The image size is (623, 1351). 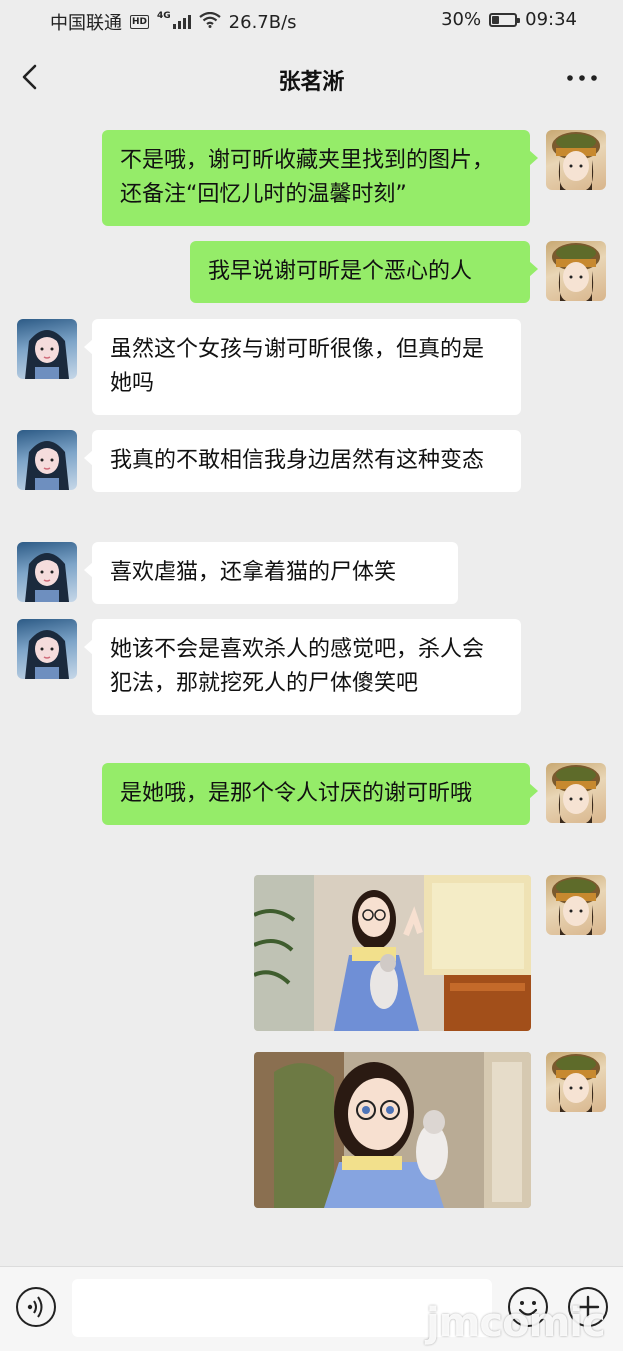 What do you see at coordinates (461, 19) in the screenshot?
I see `battery-percent: 30%` at bounding box center [461, 19].